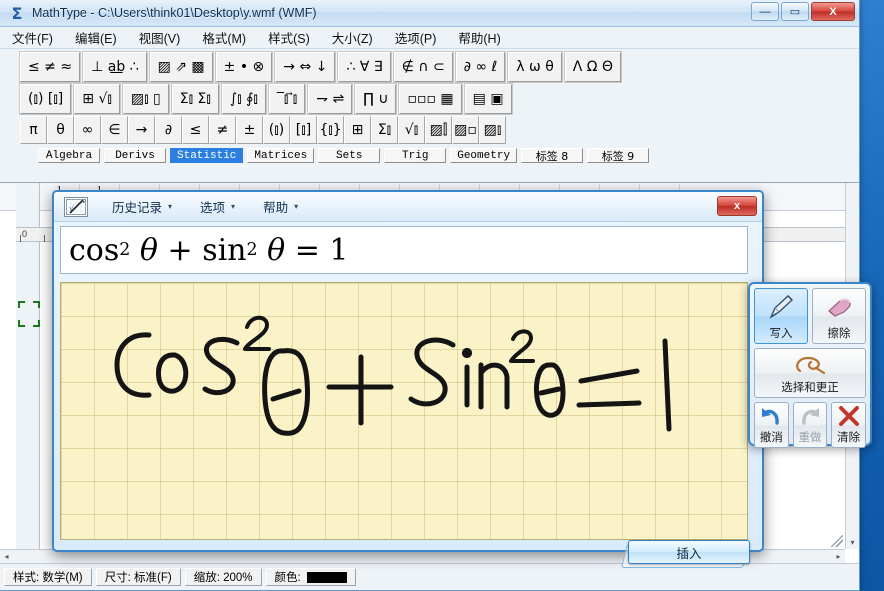  I want to click on symbol-infinity: ∞, so click(87, 130).